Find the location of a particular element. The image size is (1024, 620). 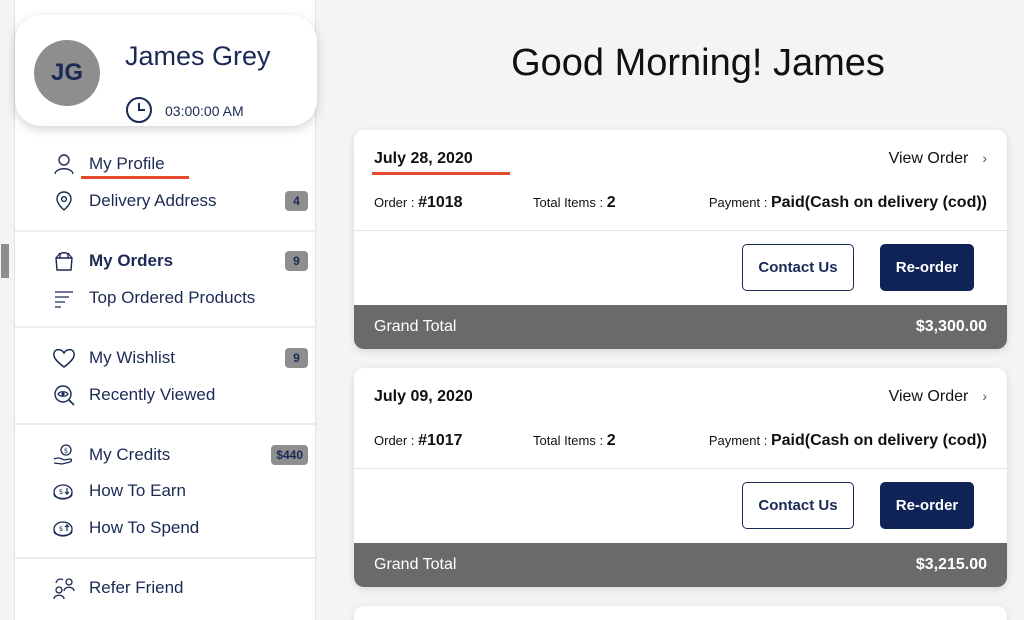

sidebar-item-delivery-address: Delivery Address 4 is located at coordinates (166, 201).